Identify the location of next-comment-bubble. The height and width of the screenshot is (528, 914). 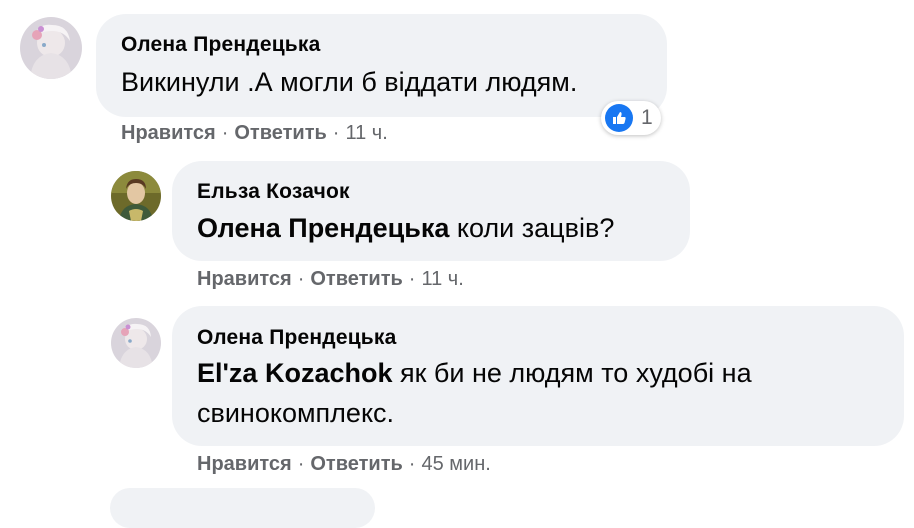
(242, 508).